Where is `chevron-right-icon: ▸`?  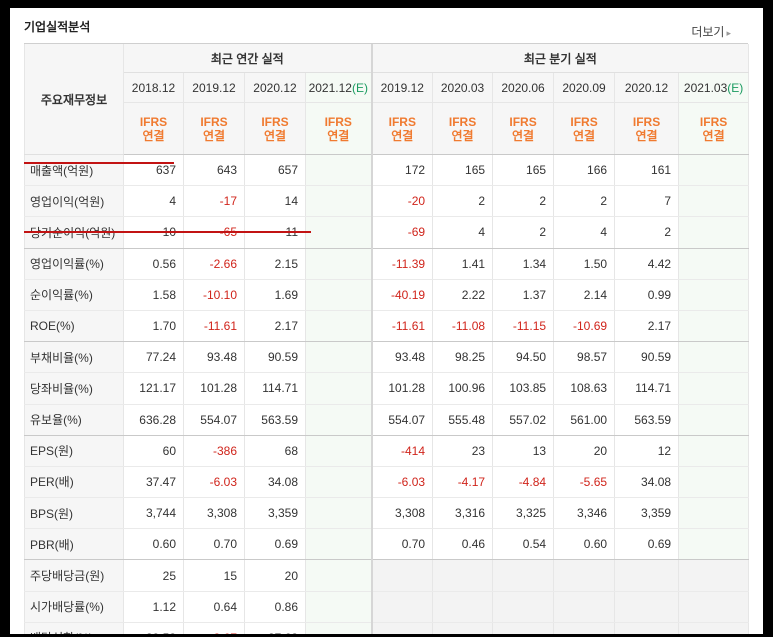
chevron-right-icon: ▸ is located at coordinates (728, 33).